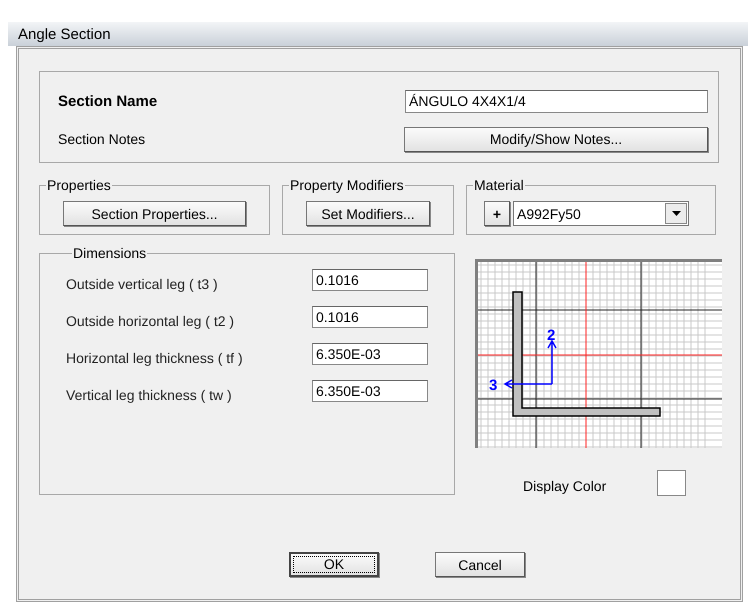  What do you see at coordinates (155, 358) in the screenshot?
I see `dimension-label: Horizontal leg thickness ( tf )` at bounding box center [155, 358].